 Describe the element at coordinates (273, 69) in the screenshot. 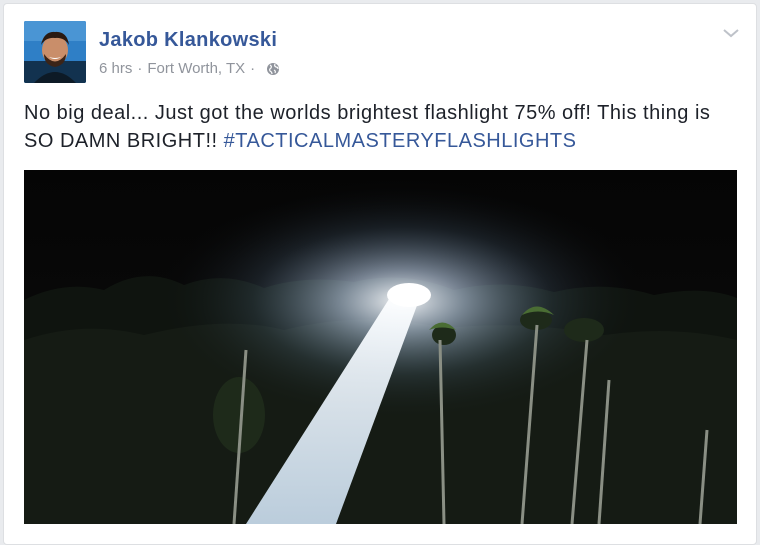

I see `globe-icon` at that location.